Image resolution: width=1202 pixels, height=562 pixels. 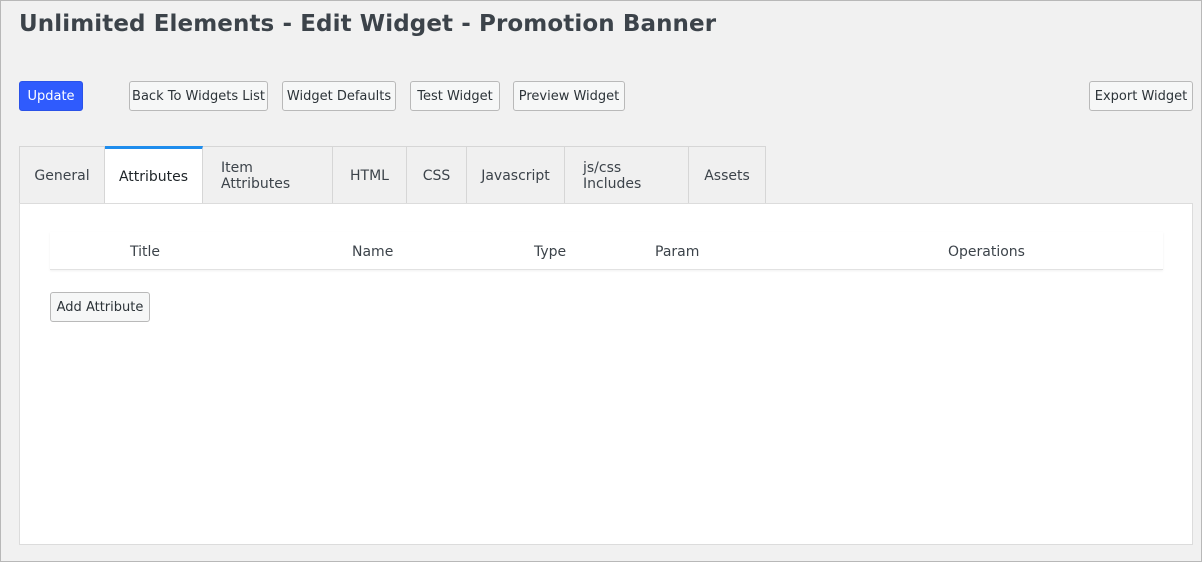 What do you see at coordinates (627, 175) in the screenshot?
I see `tab-js-css-includes: js/css Includes` at bounding box center [627, 175].